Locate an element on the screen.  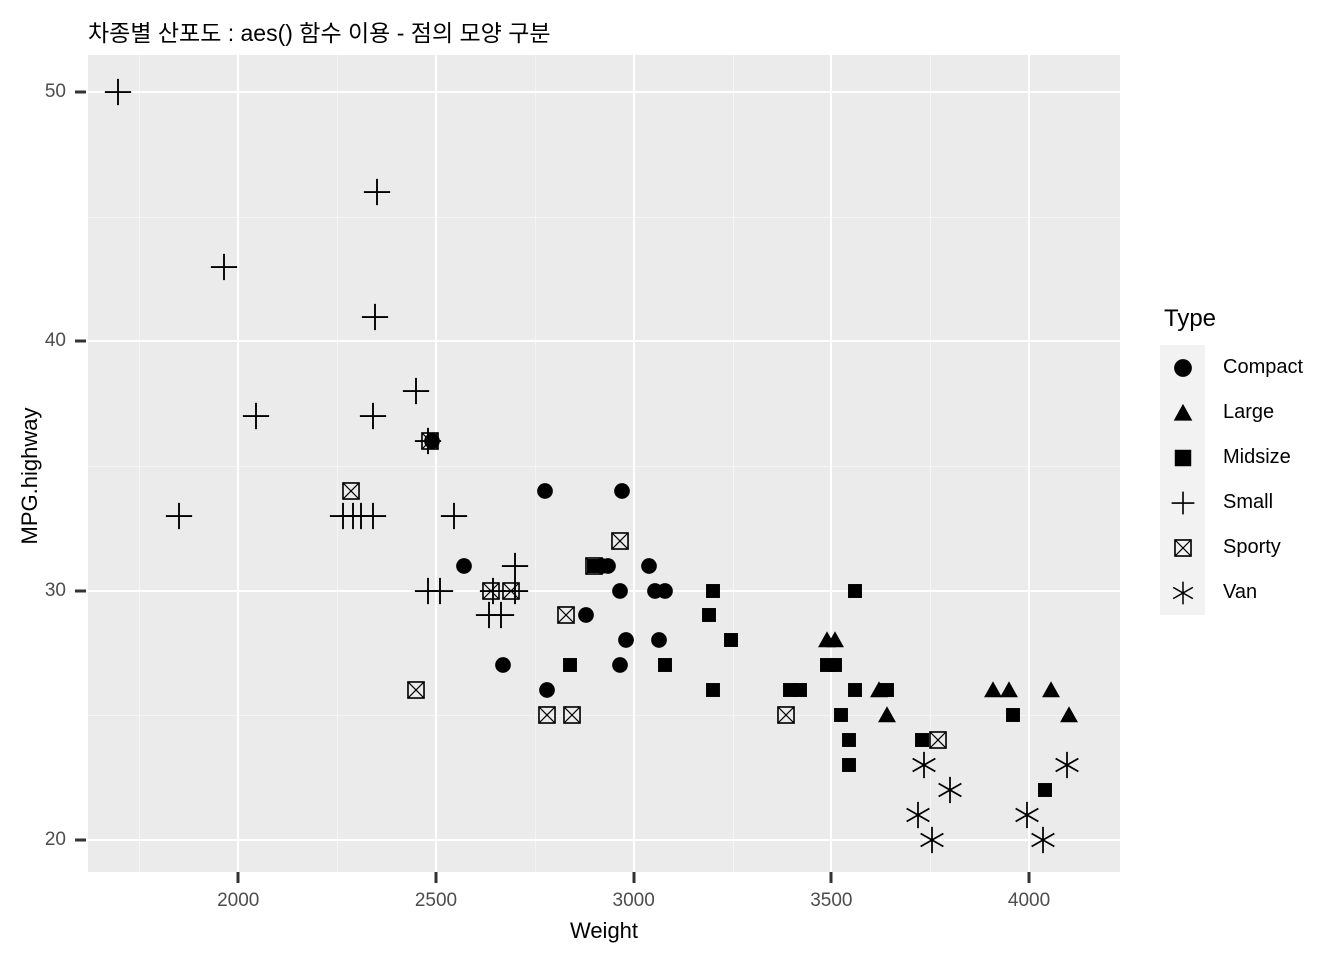
square-cross-icon is located at coordinates (1182, 547).